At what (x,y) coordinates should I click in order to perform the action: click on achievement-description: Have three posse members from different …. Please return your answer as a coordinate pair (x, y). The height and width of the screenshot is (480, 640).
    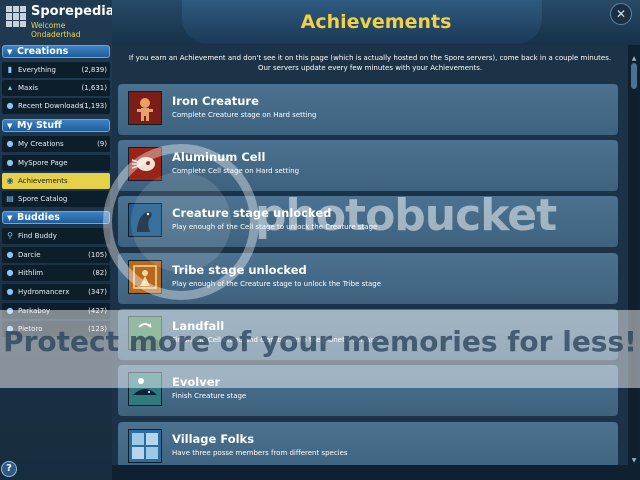
    Looking at the image, I should click on (260, 453).